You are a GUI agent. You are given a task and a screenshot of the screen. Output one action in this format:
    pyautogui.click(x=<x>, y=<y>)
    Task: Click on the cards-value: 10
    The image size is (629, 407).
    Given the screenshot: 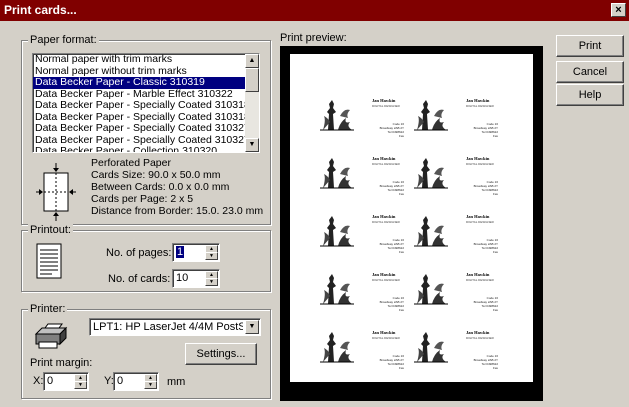 What is the action you would take?
    pyautogui.click(x=182, y=278)
    